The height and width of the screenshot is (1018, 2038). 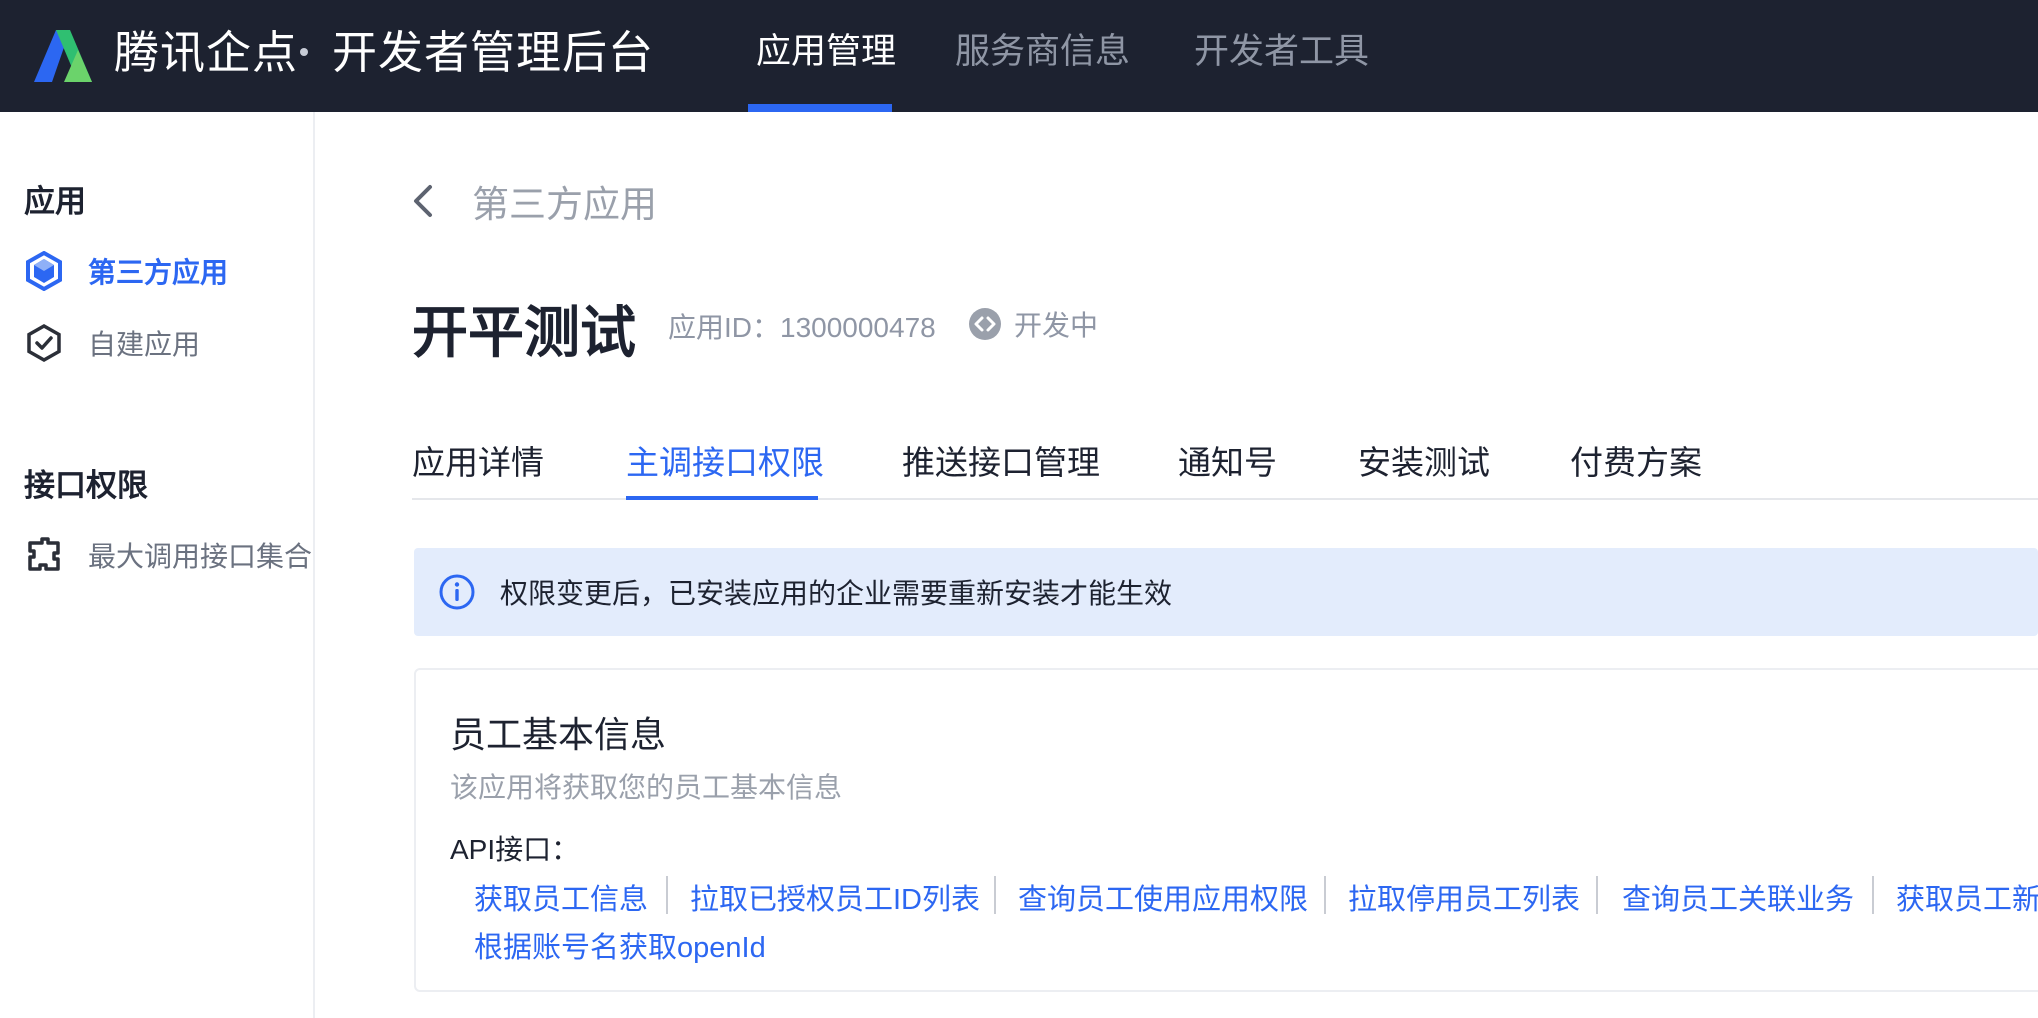 I want to click on info-icon, so click(x=457, y=592).